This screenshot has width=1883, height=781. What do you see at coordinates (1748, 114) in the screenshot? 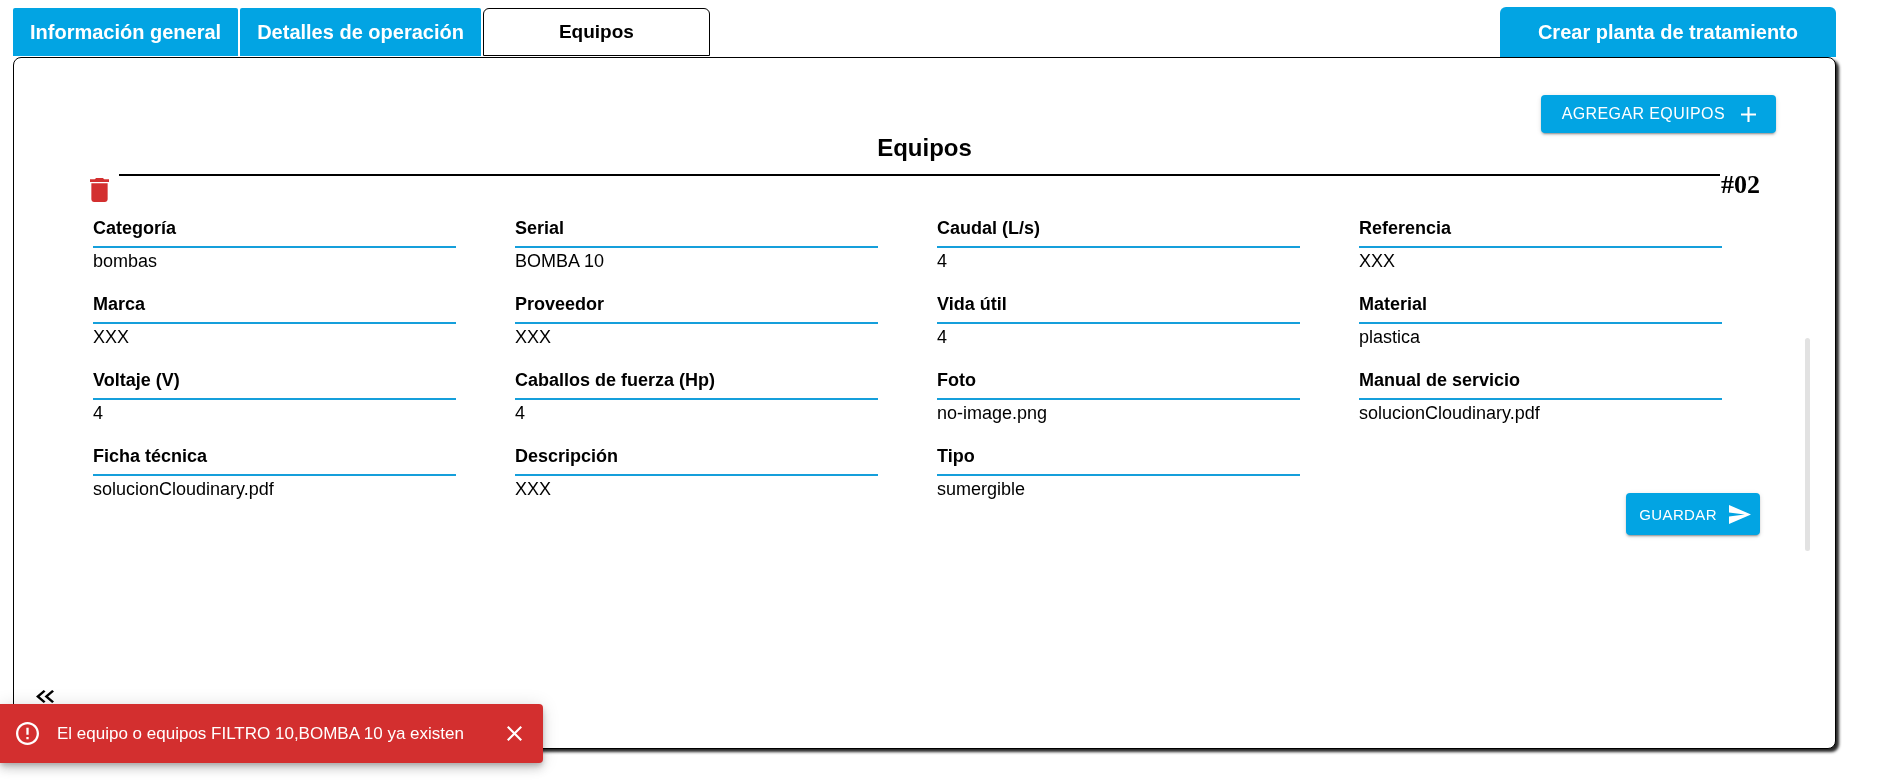
I see `plus-icon` at bounding box center [1748, 114].